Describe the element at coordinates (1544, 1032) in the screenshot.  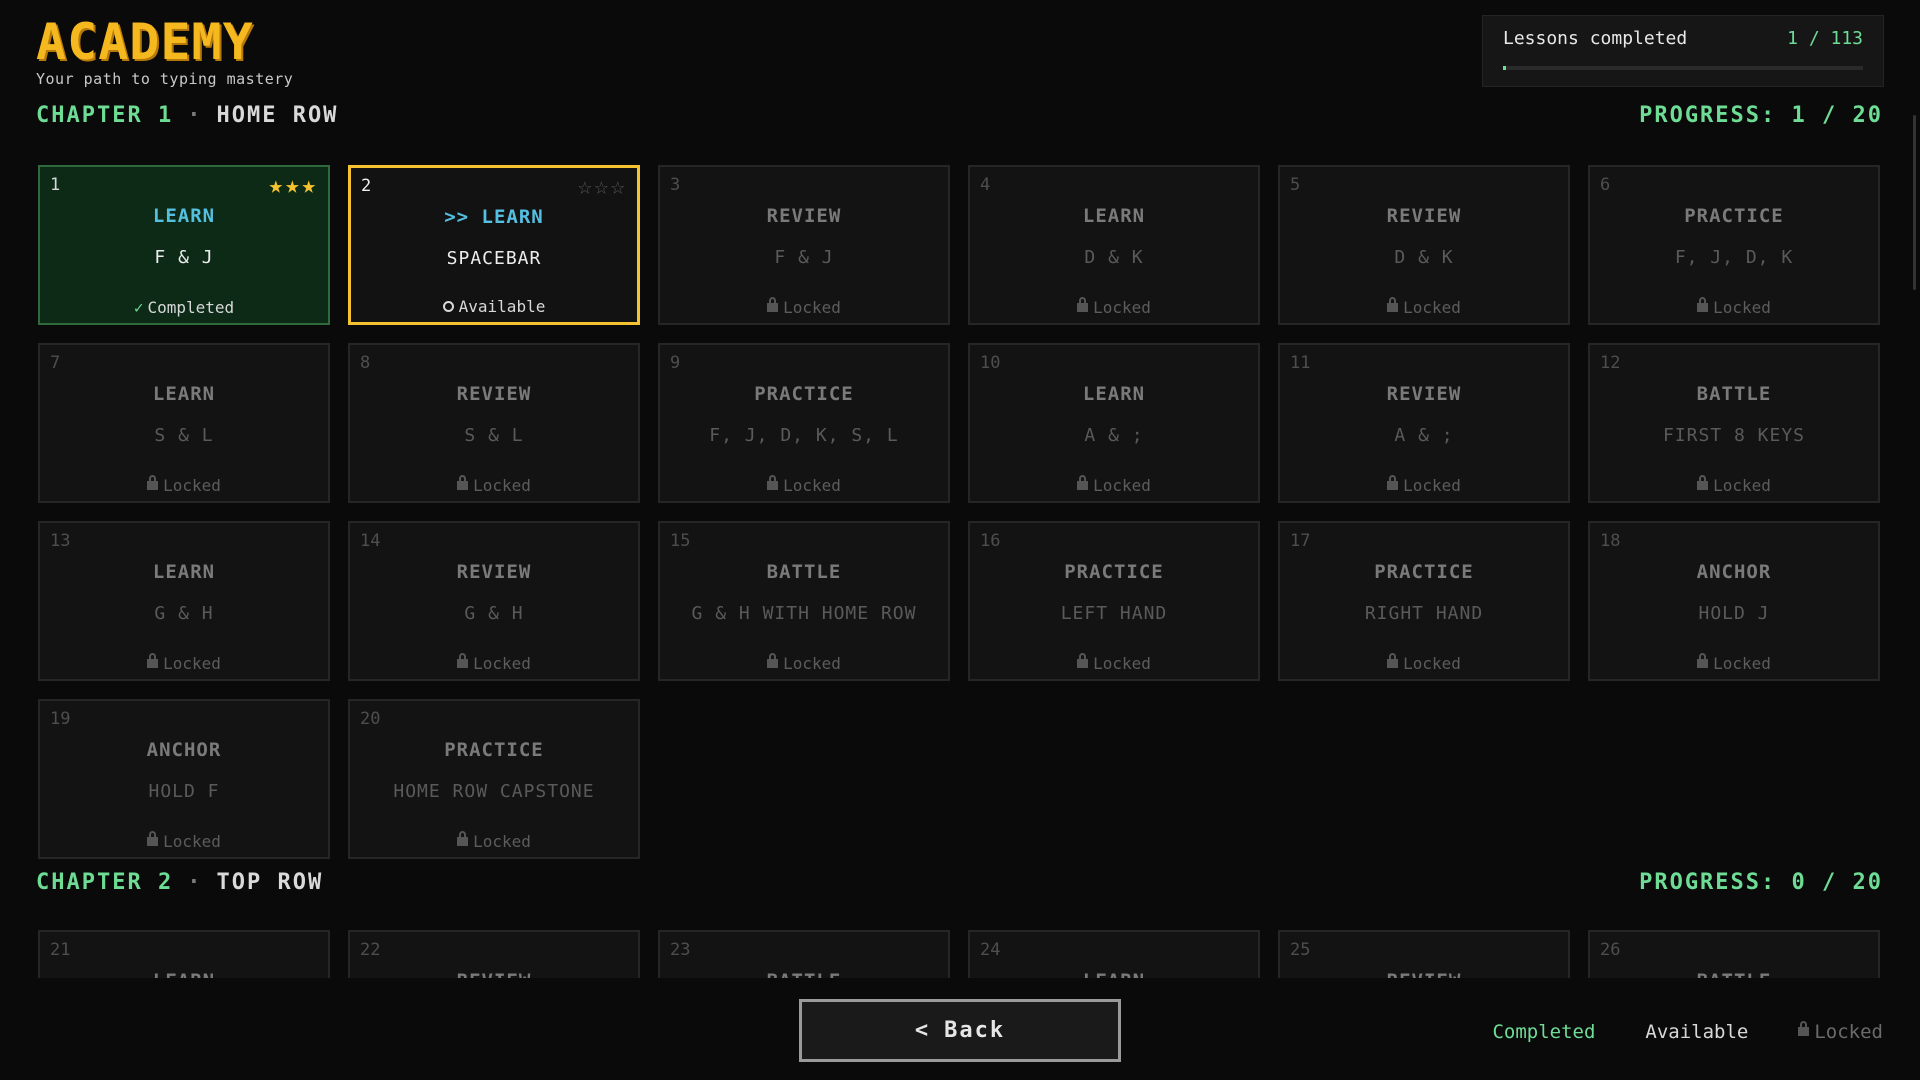
I see `legend-completed: Completed` at that location.